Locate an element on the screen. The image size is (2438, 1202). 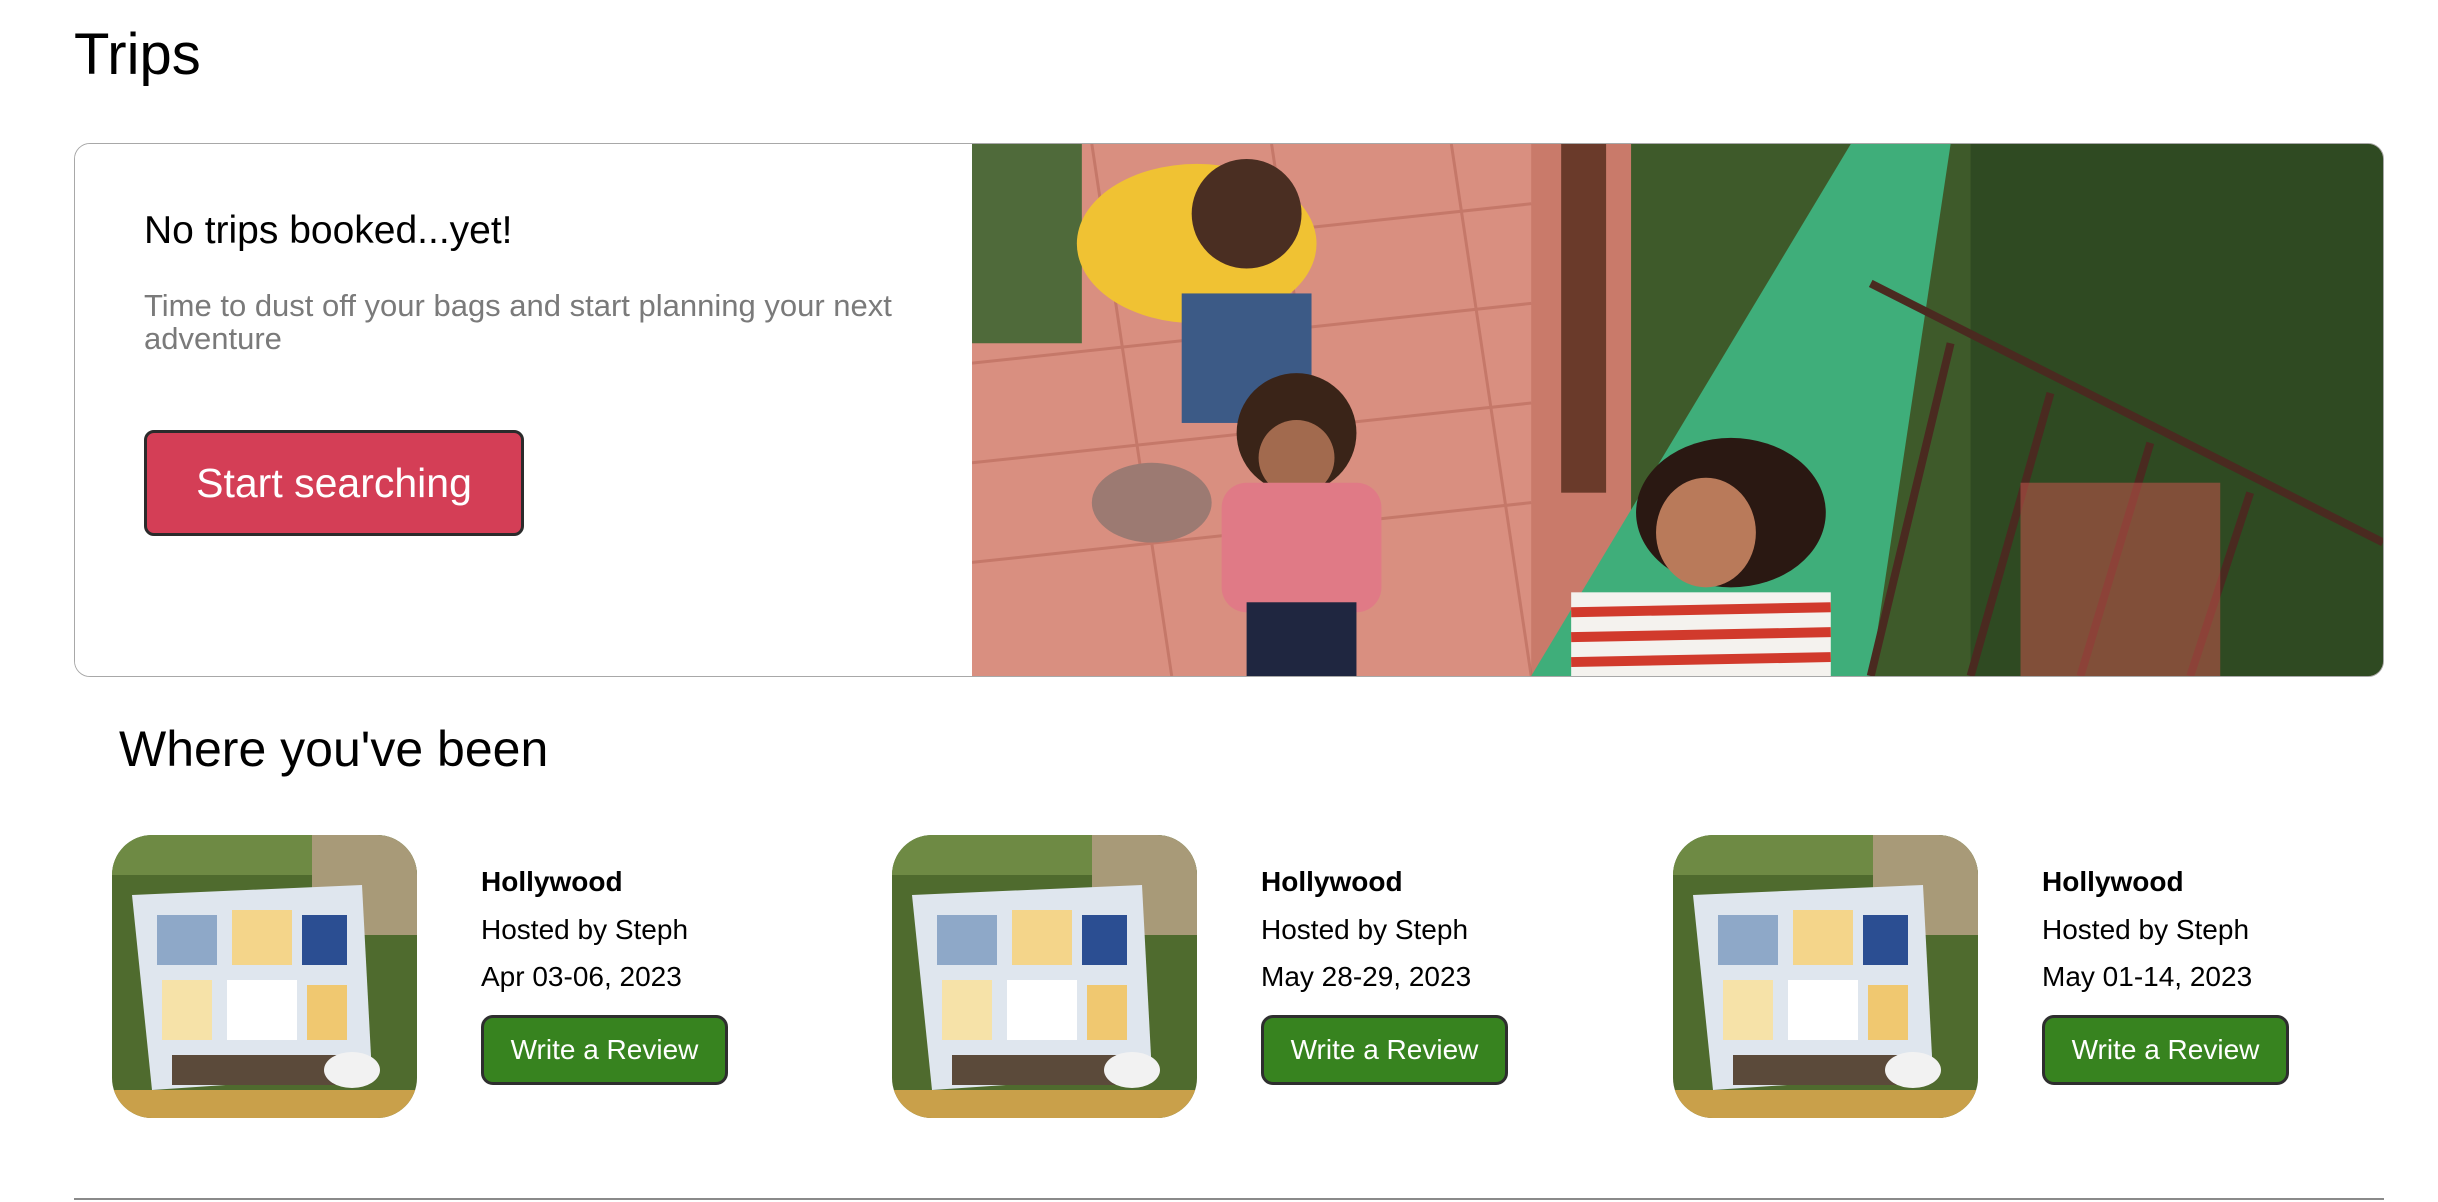
trip-dates: May 01-14, 2023 is located at coordinates (2147, 976).